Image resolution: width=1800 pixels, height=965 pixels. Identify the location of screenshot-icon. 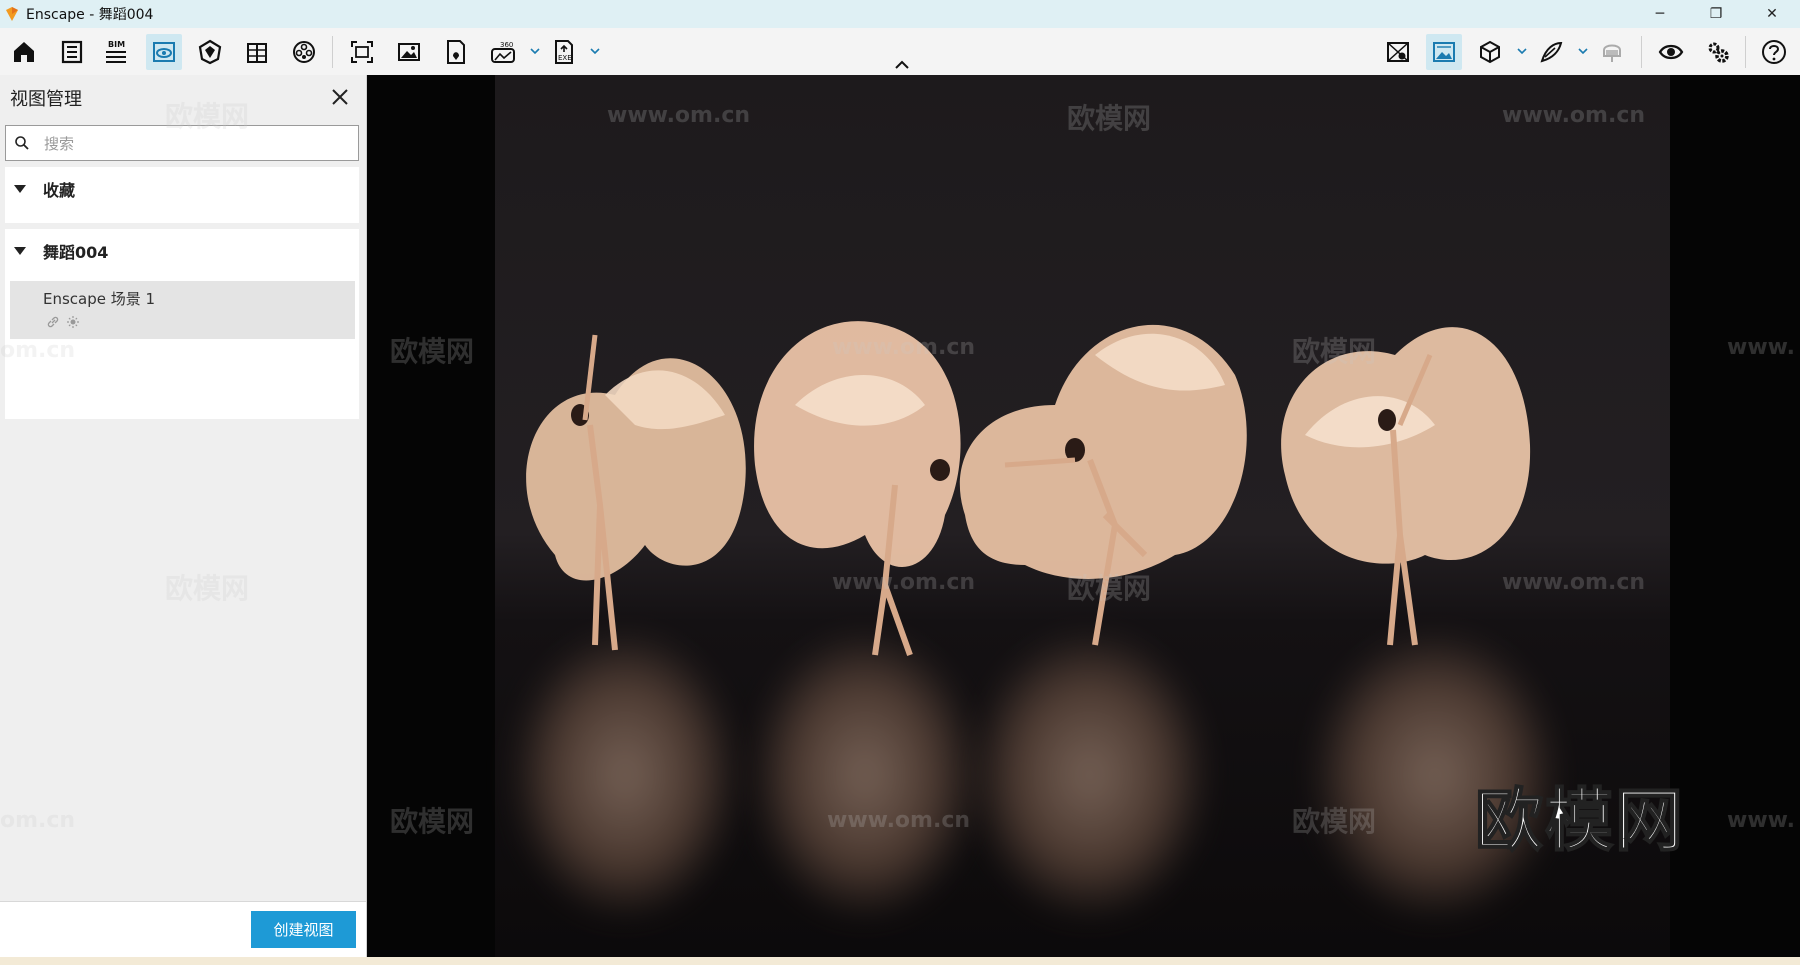
(362, 52).